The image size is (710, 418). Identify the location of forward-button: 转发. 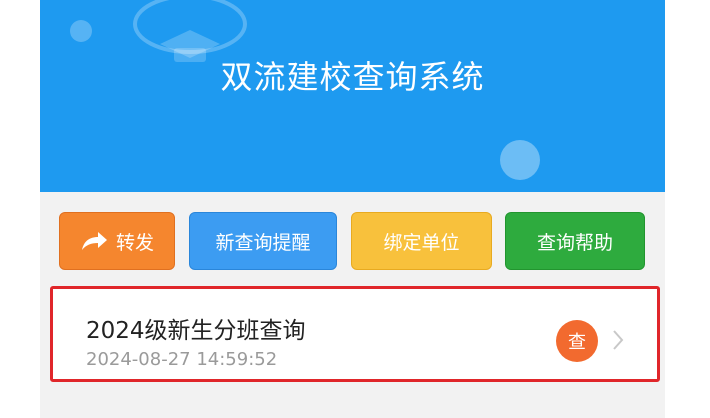
(117, 241).